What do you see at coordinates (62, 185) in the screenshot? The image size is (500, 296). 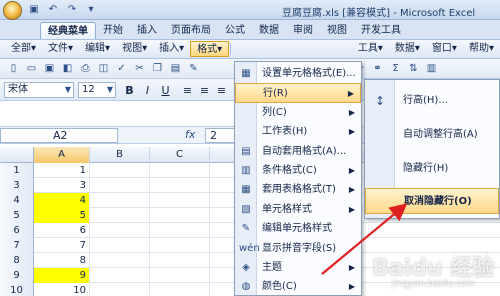 I see `cell-a: 3` at bounding box center [62, 185].